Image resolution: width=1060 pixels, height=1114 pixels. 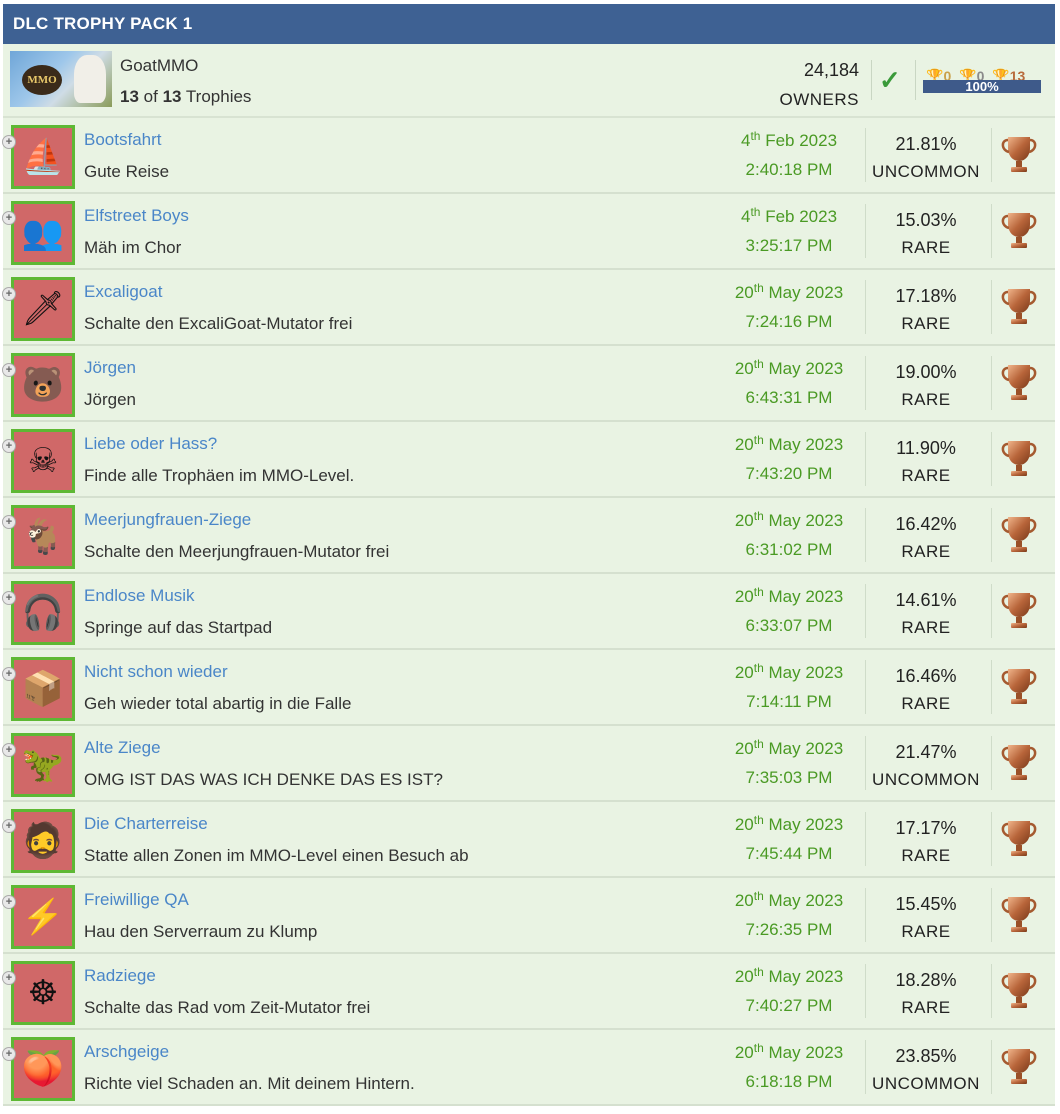 I want to click on trophy-name-link: Radziege, so click(x=120, y=976).